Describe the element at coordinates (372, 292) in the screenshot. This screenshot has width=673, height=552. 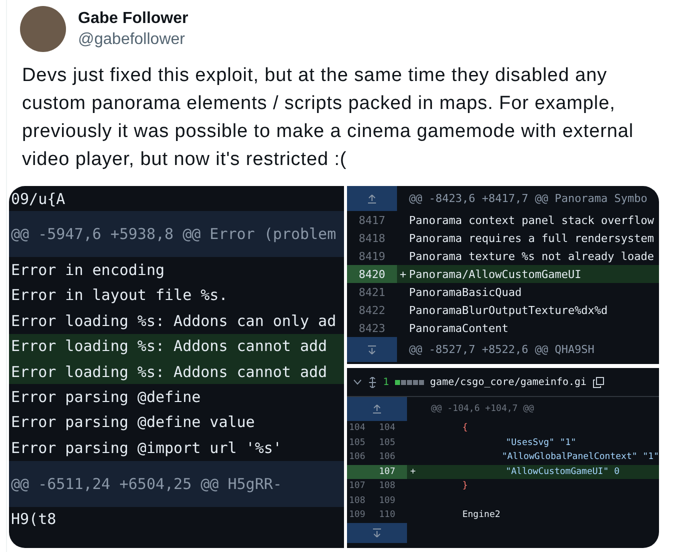
I see `line-number: 8421` at that location.